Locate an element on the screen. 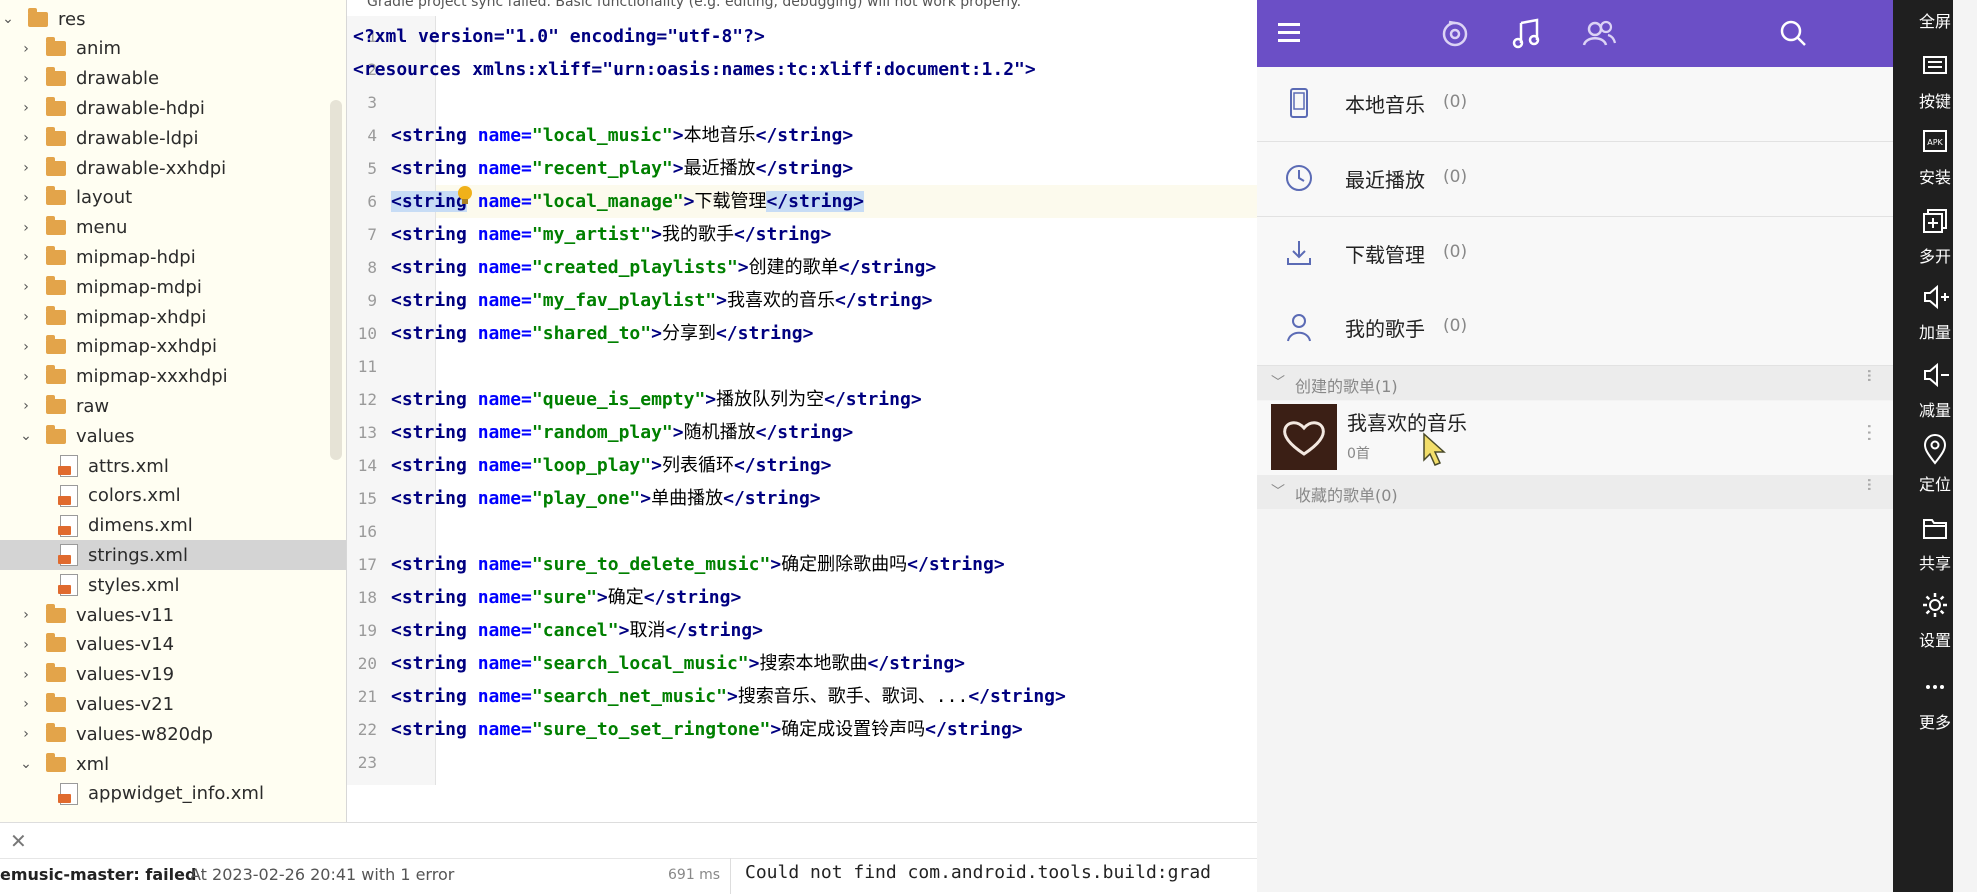 Image resolution: width=1977 pixels, height=894 pixels. code-line: <string name="cancel">取消</string> is located at coordinates (577, 630).